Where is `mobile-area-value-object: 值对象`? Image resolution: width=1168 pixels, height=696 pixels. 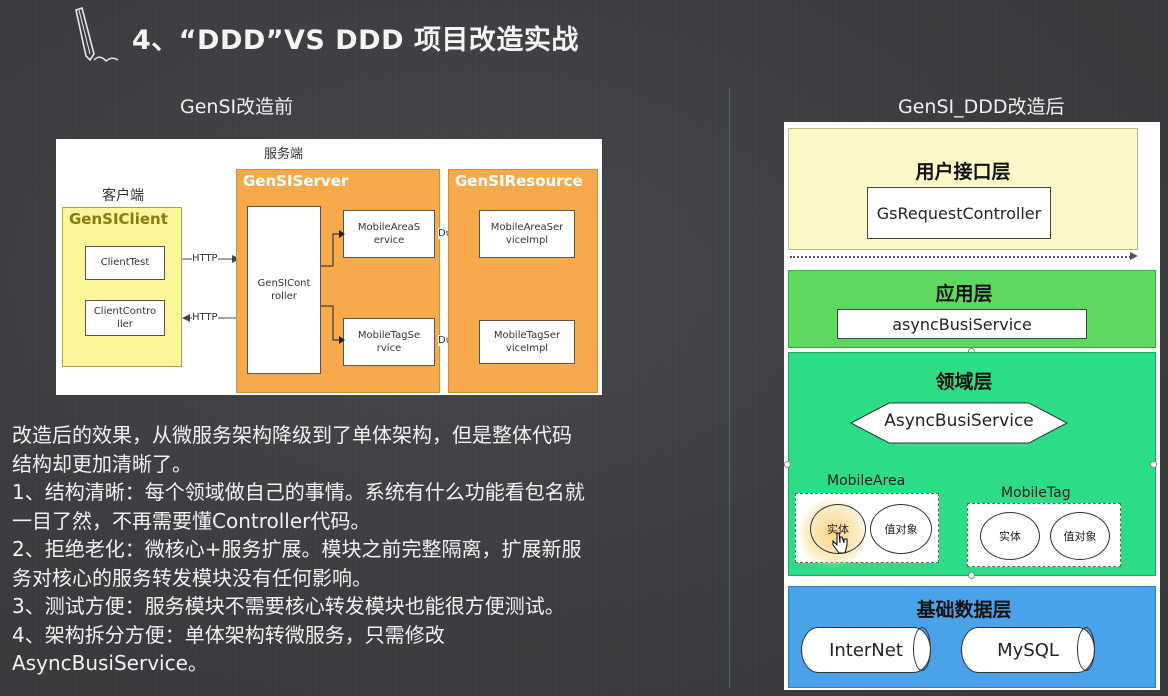 mobile-area-value-object: 值对象 is located at coordinates (901, 529).